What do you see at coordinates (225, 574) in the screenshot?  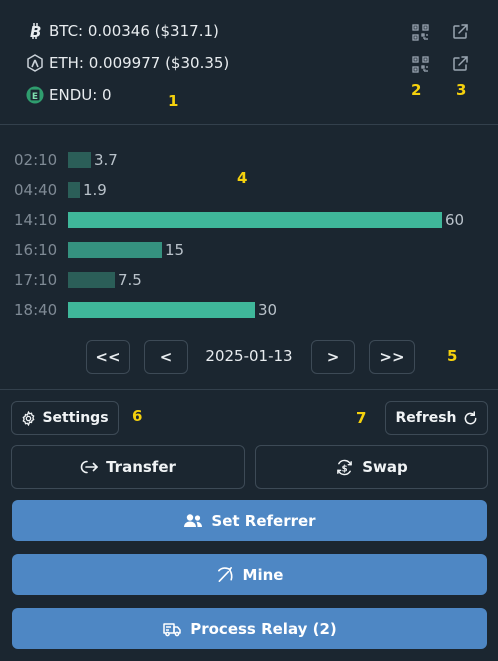 I see `pickaxe-icon` at bounding box center [225, 574].